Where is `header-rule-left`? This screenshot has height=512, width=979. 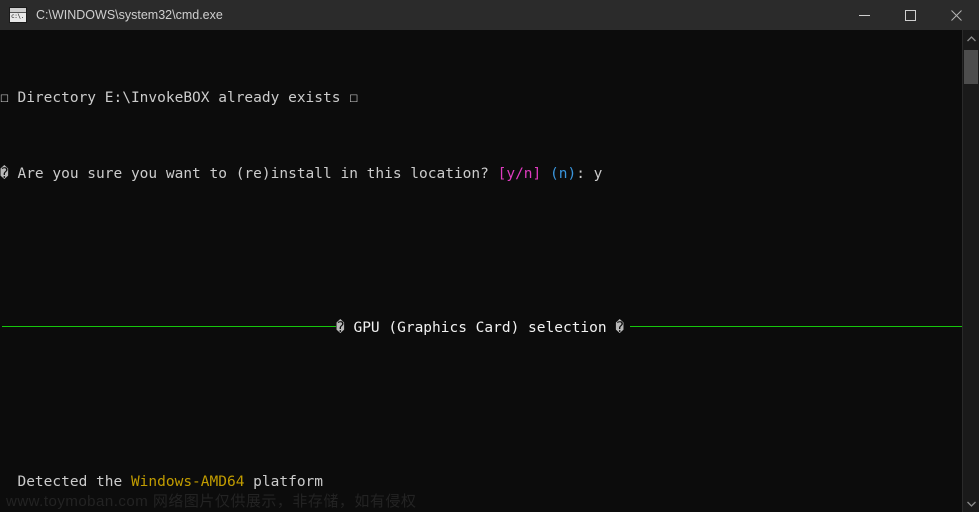 header-rule-left is located at coordinates (169, 326).